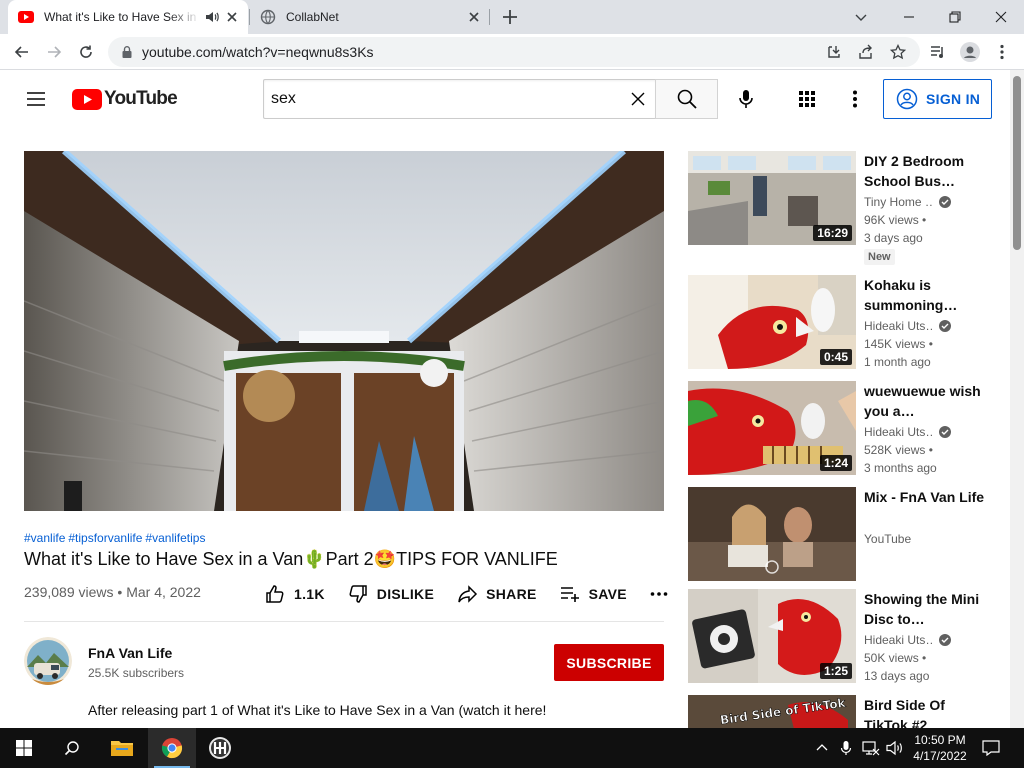 The width and height of the screenshot is (1024, 768). Describe the element at coordinates (609, 662) in the screenshot. I see `subscribe-button: SUBSCRIBE` at that location.